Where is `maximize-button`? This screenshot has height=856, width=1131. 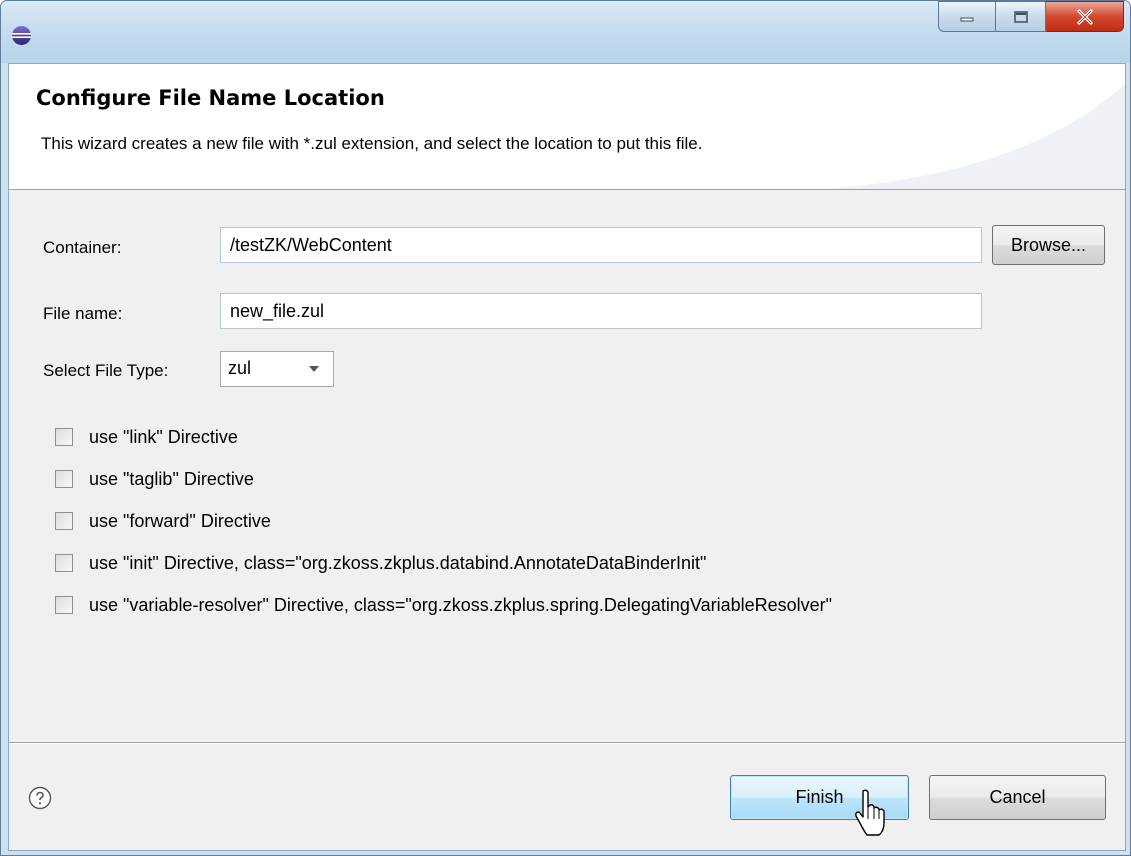 maximize-button is located at coordinates (1021, 16).